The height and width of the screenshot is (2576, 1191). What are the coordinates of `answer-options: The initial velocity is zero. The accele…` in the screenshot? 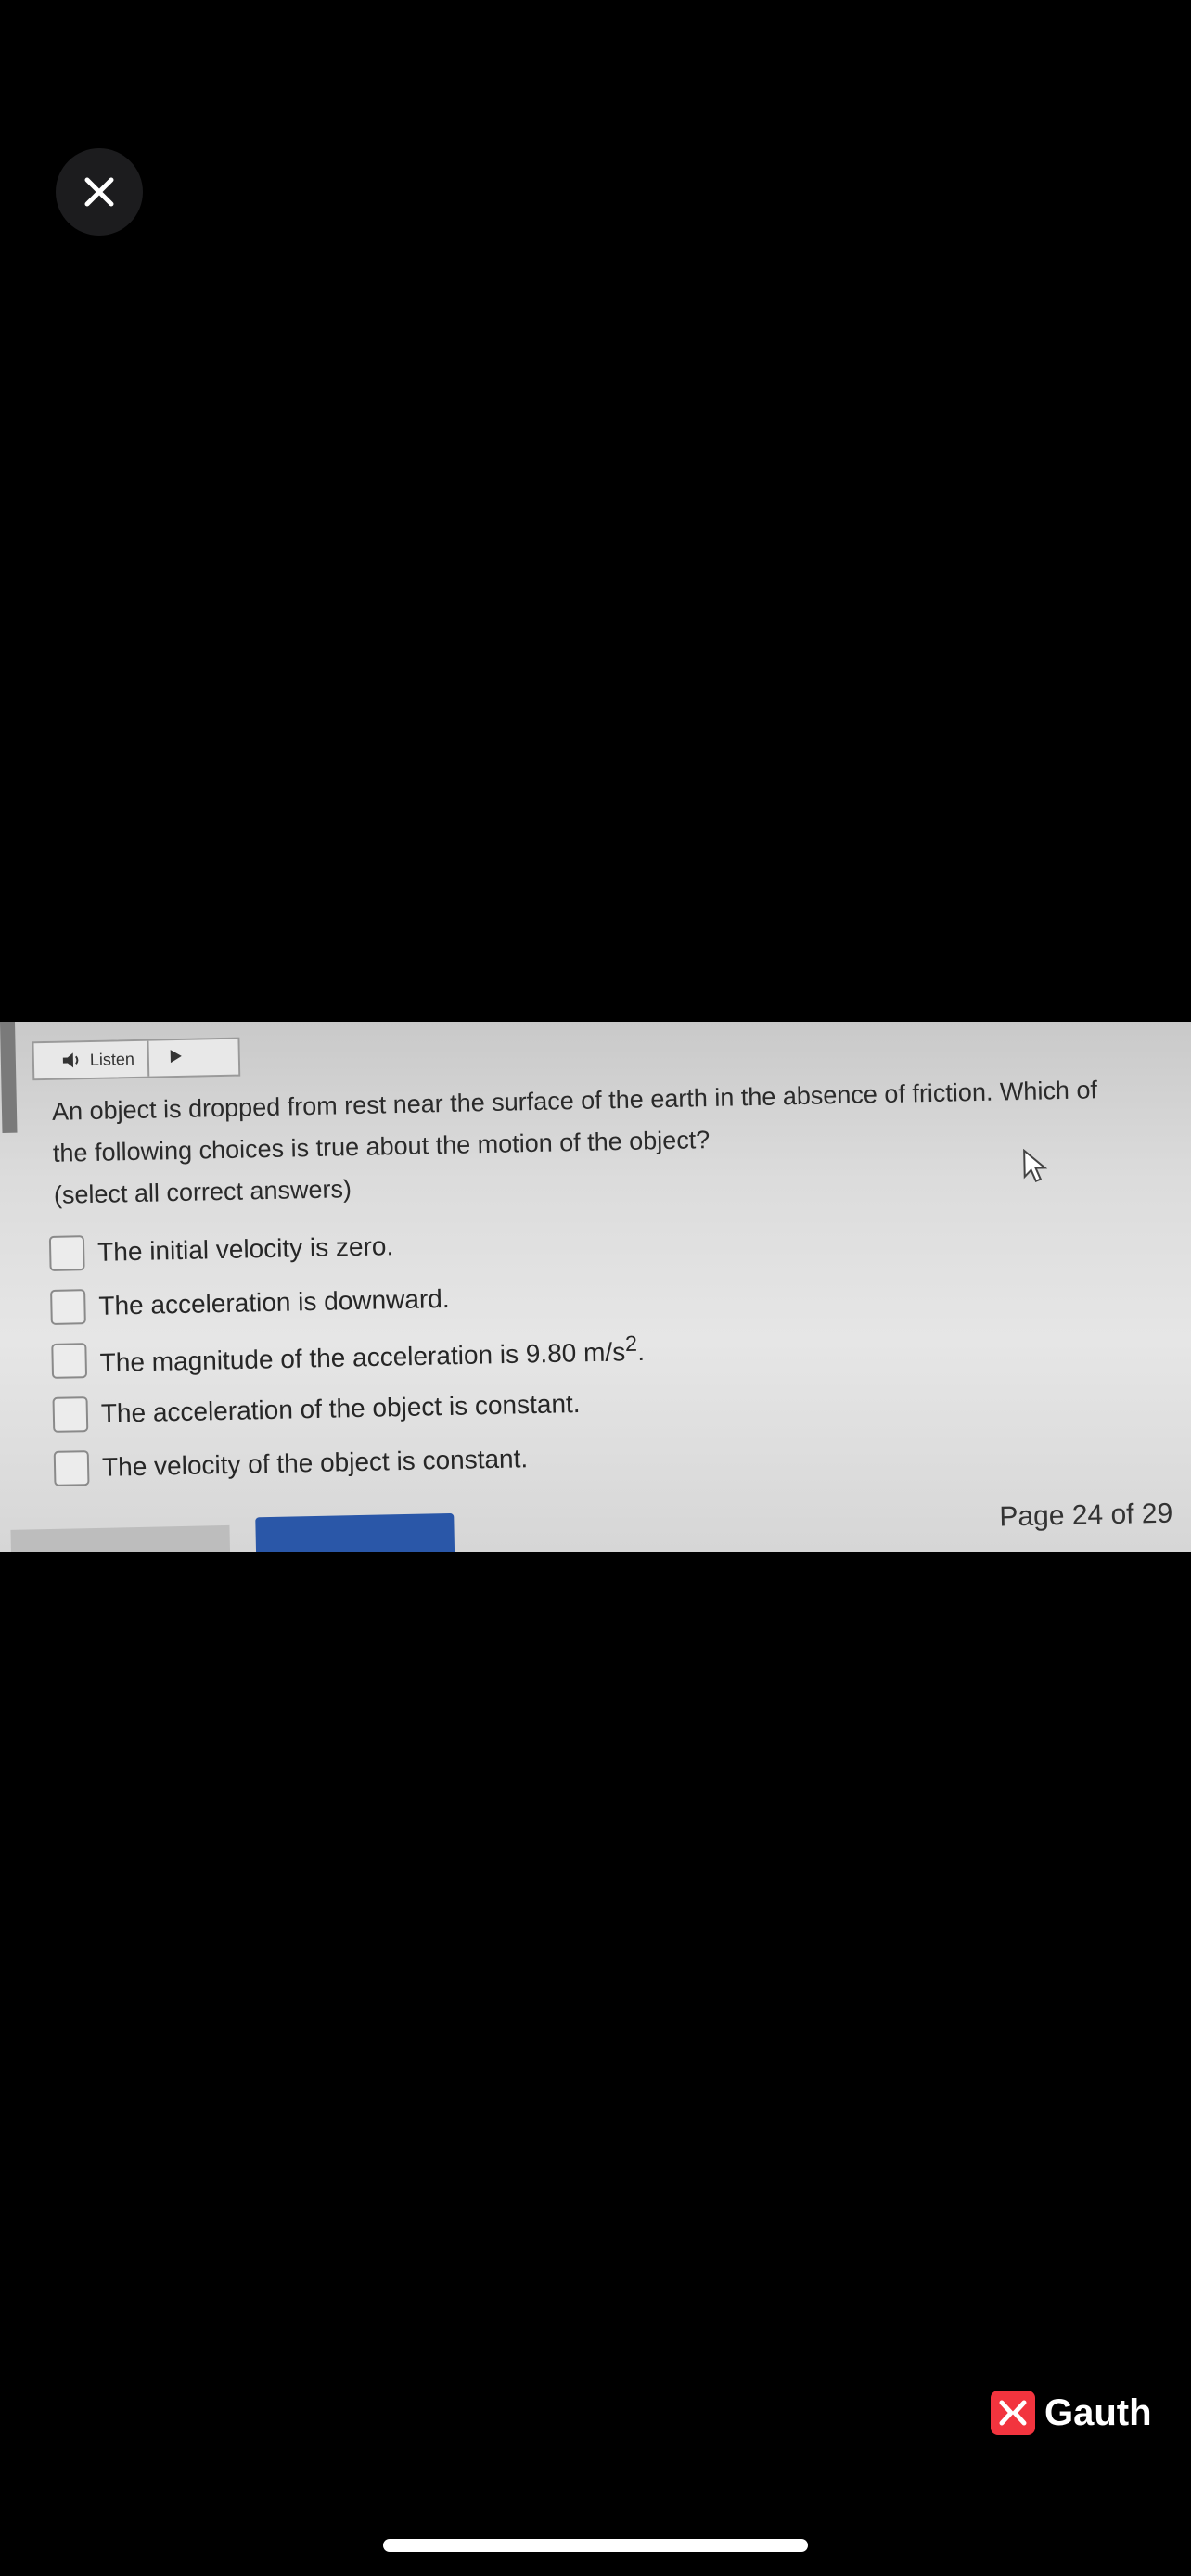 It's located at (347, 1356).